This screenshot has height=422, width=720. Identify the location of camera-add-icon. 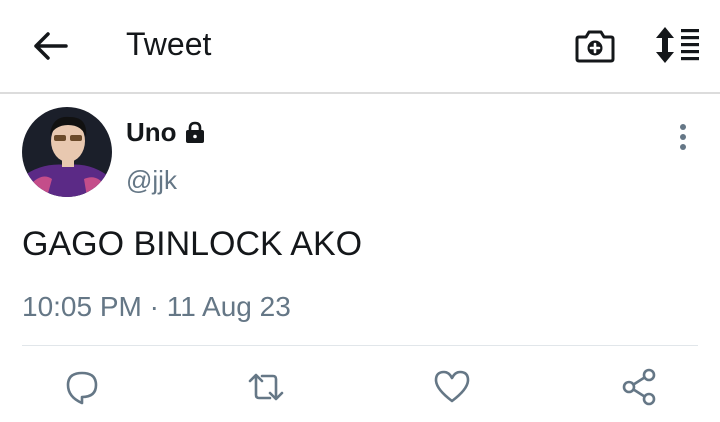
(595, 46).